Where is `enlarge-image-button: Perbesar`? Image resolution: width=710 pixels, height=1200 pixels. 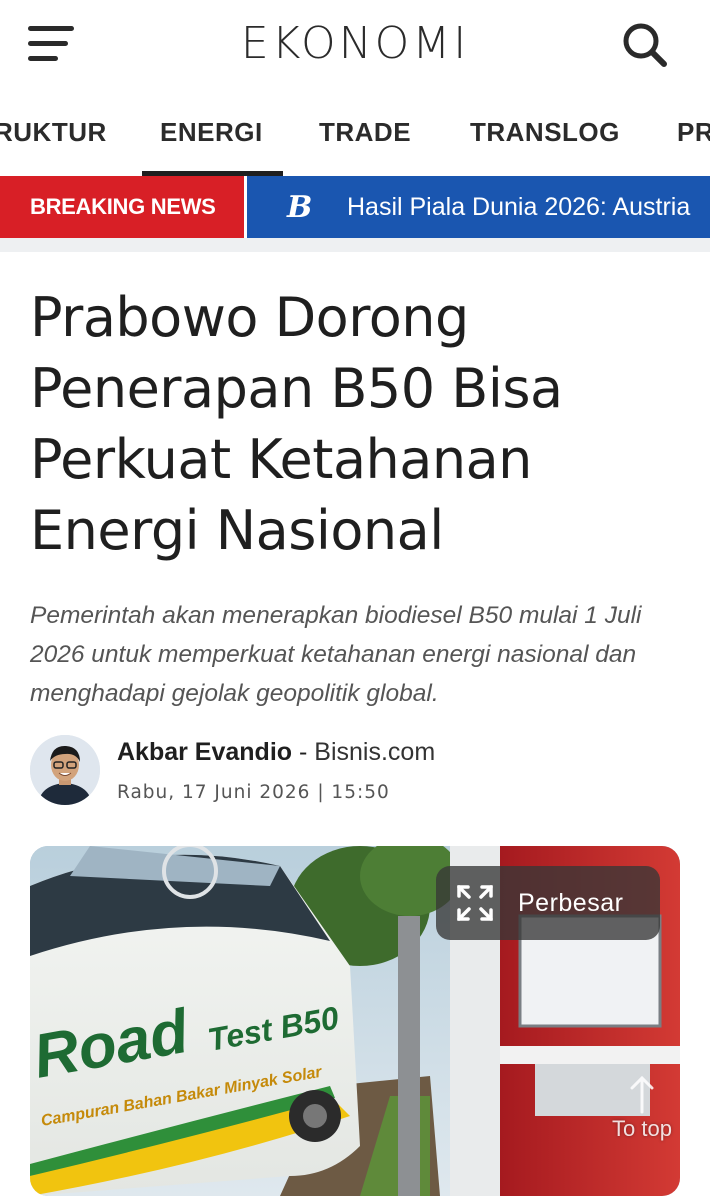 enlarge-image-button: Perbesar is located at coordinates (548, 903).